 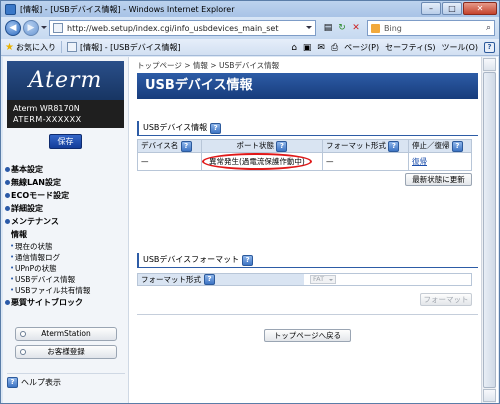 What do you see at coordinates (66, 302) in the screenshot?
I see `menu-malicious-site-block: 悪質サイトブロック` at bounding box center [66, 302].